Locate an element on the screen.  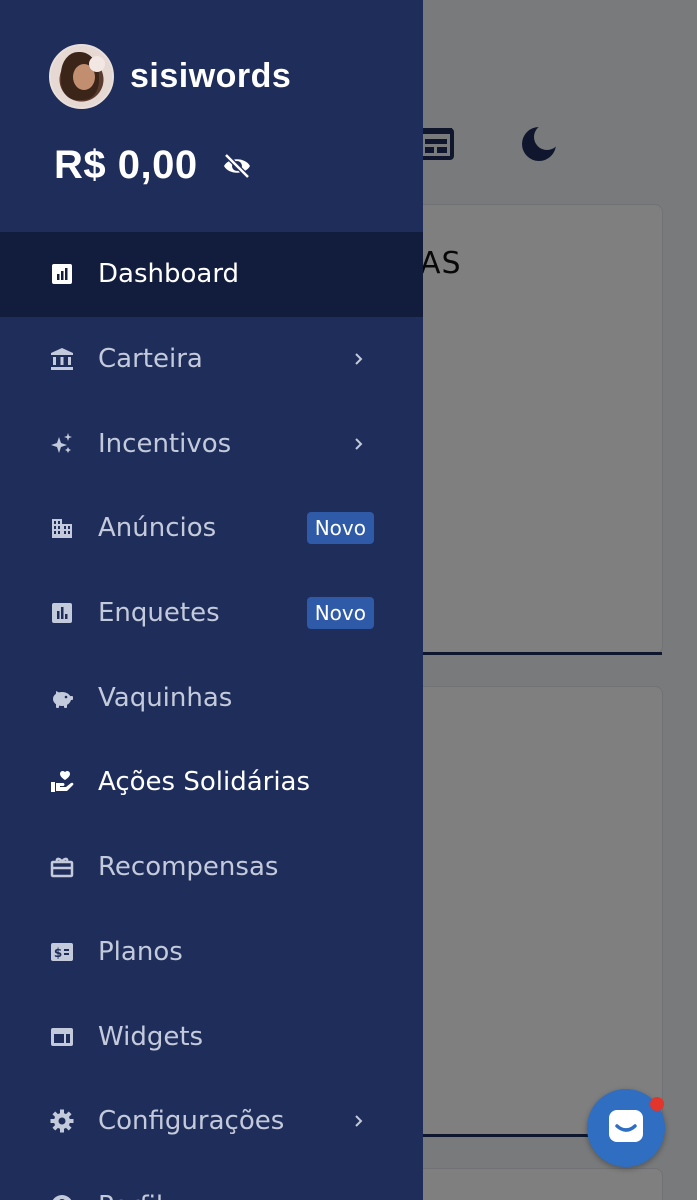
piggy-bank-icon is located at coordinates (62, 698).